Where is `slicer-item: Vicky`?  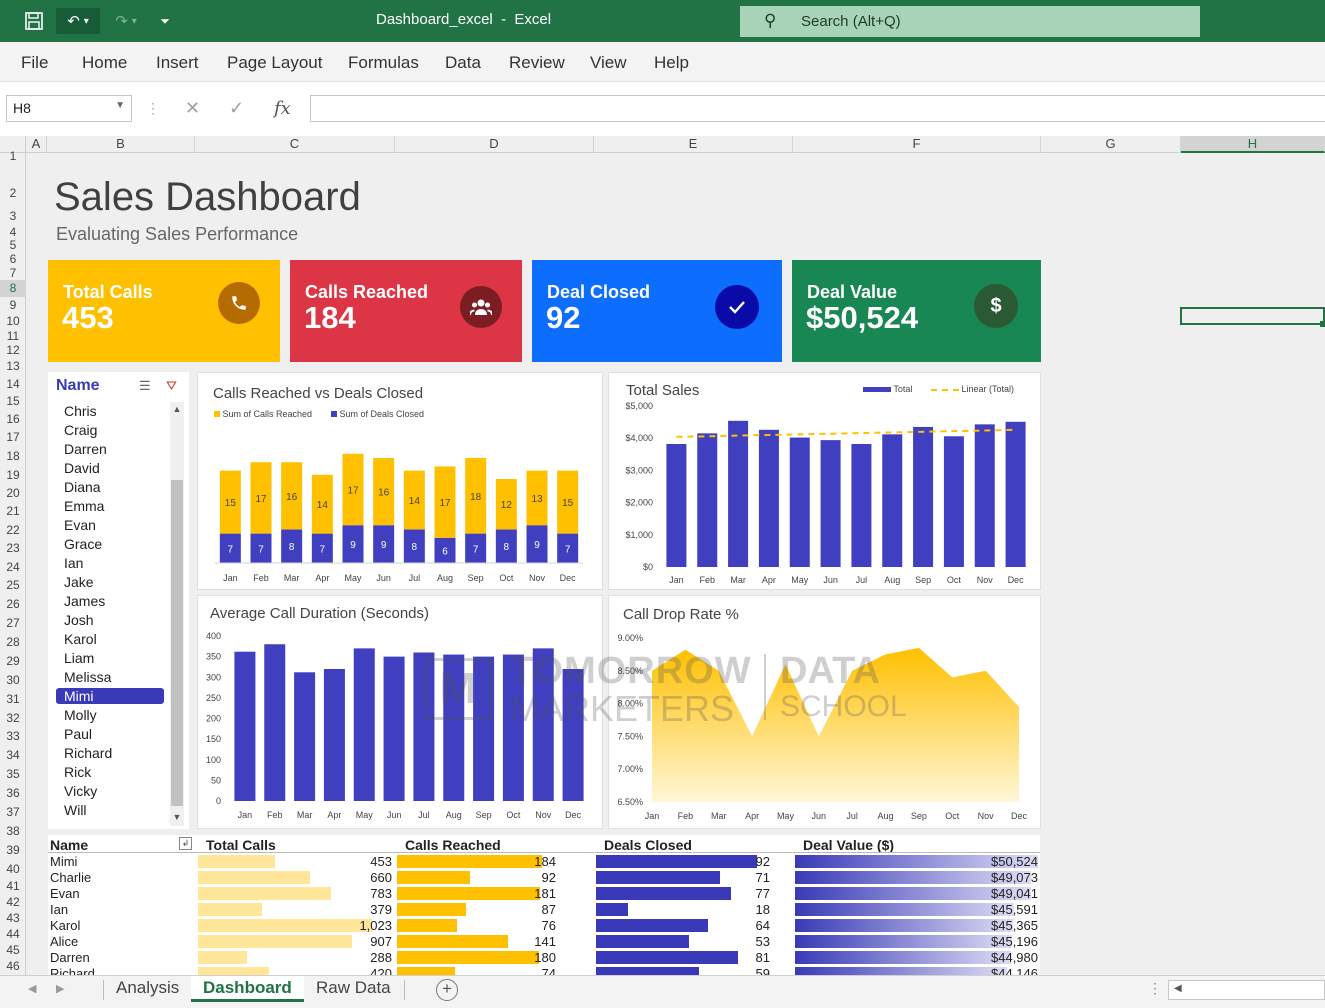 slicer-item: Vicky is located at coordinates (110, 791).